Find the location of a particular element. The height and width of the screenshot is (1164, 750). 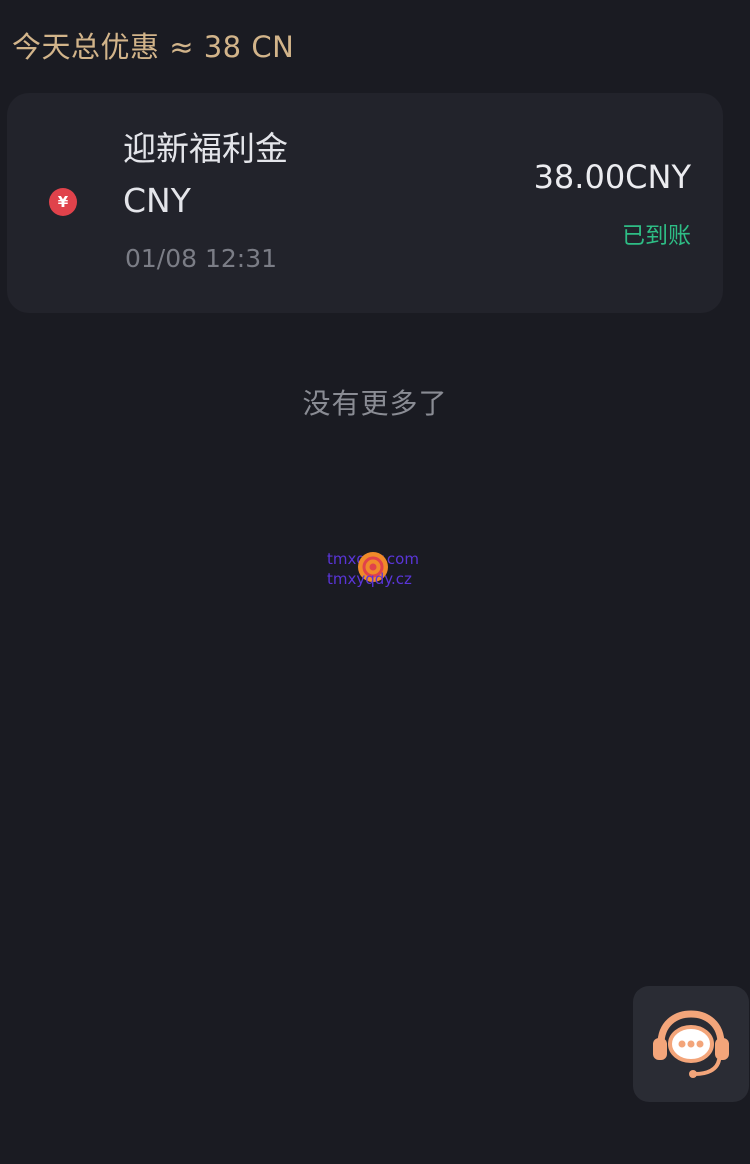

total-discount-summary: 今天总优惠 ≈ 38 CN is located at coordinates (153, 47).